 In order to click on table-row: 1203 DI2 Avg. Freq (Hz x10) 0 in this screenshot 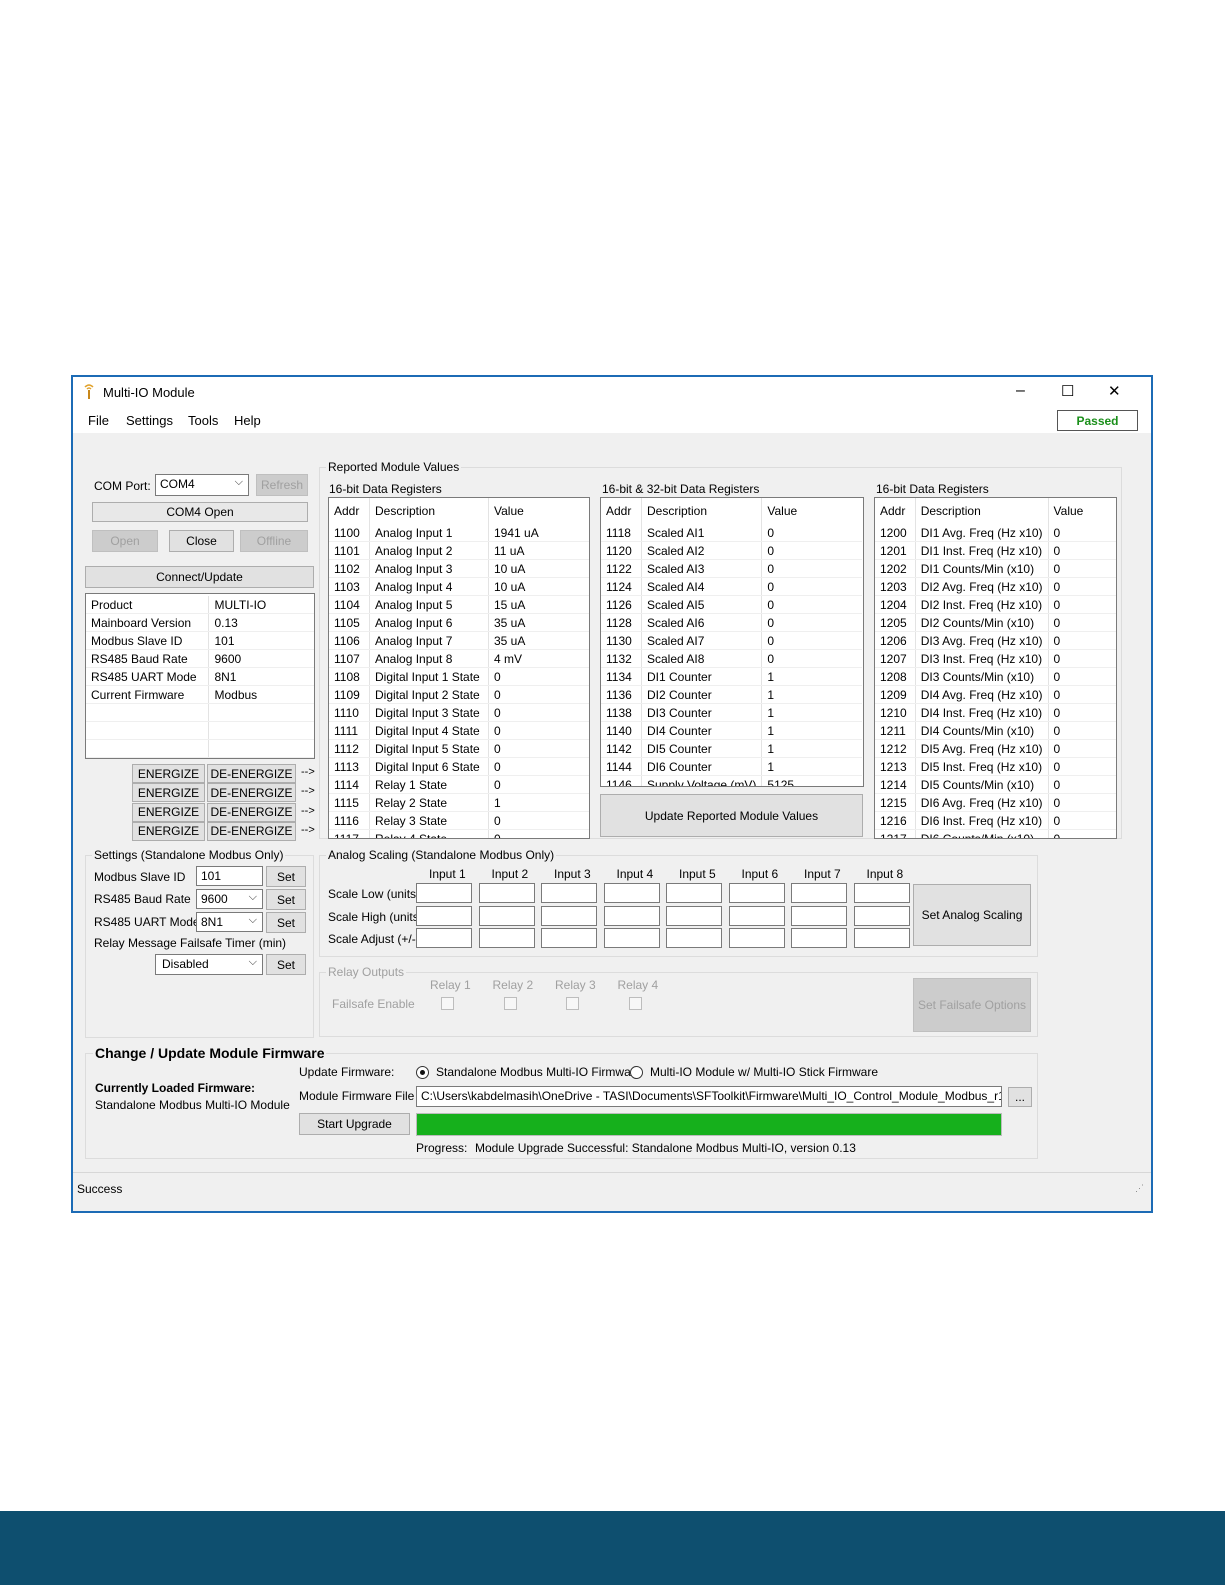, I will do `click(995, 586)`.